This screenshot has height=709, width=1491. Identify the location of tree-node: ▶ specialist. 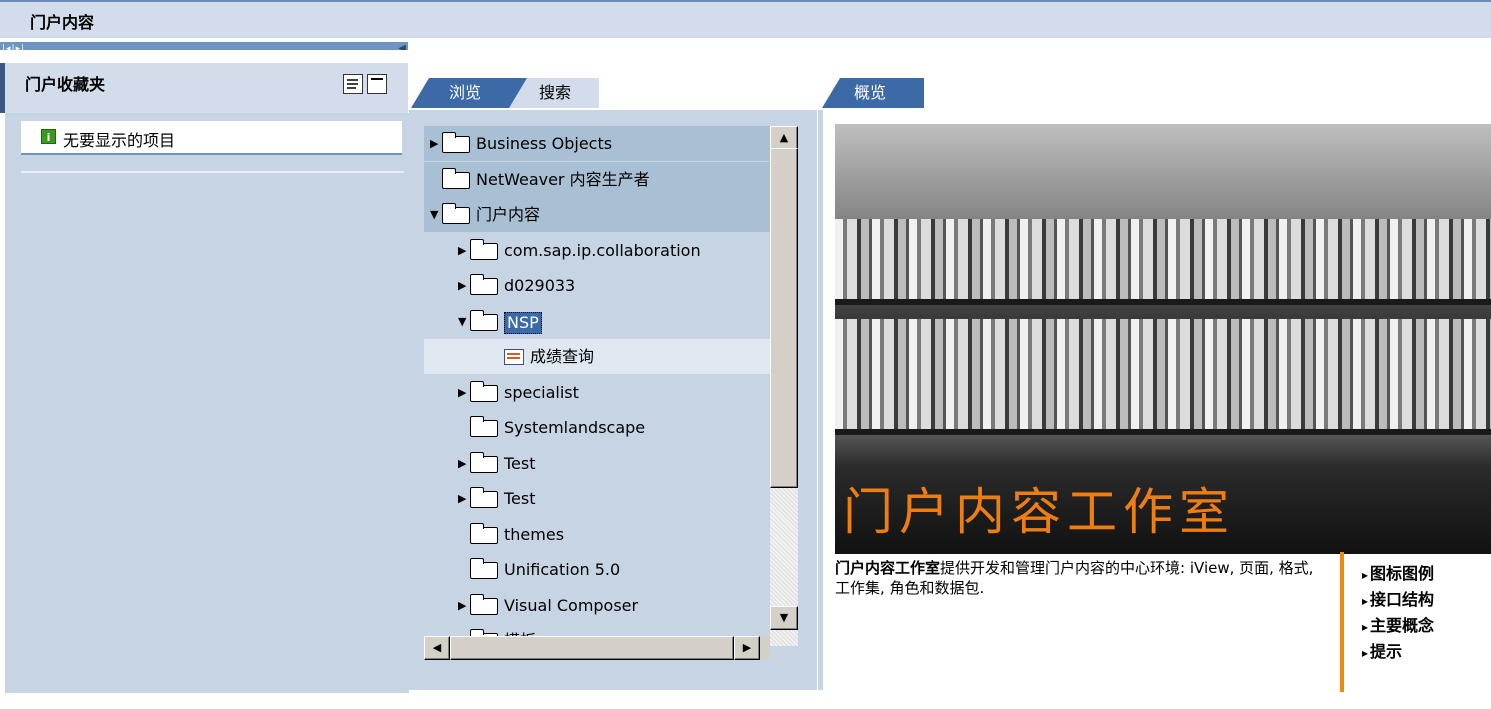
(597, 392).